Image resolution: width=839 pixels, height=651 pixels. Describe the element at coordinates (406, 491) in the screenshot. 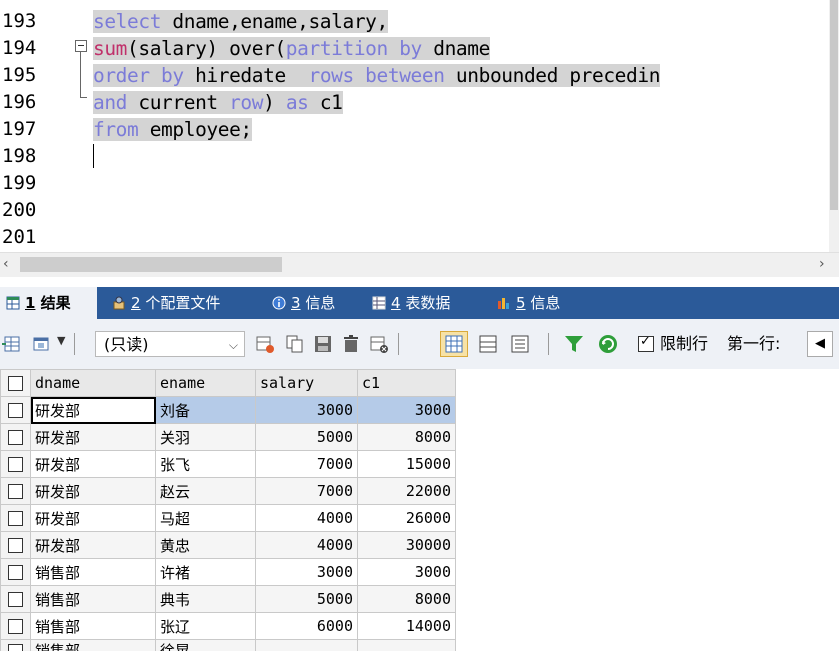

I see `cell-c1: 22000` at that location.